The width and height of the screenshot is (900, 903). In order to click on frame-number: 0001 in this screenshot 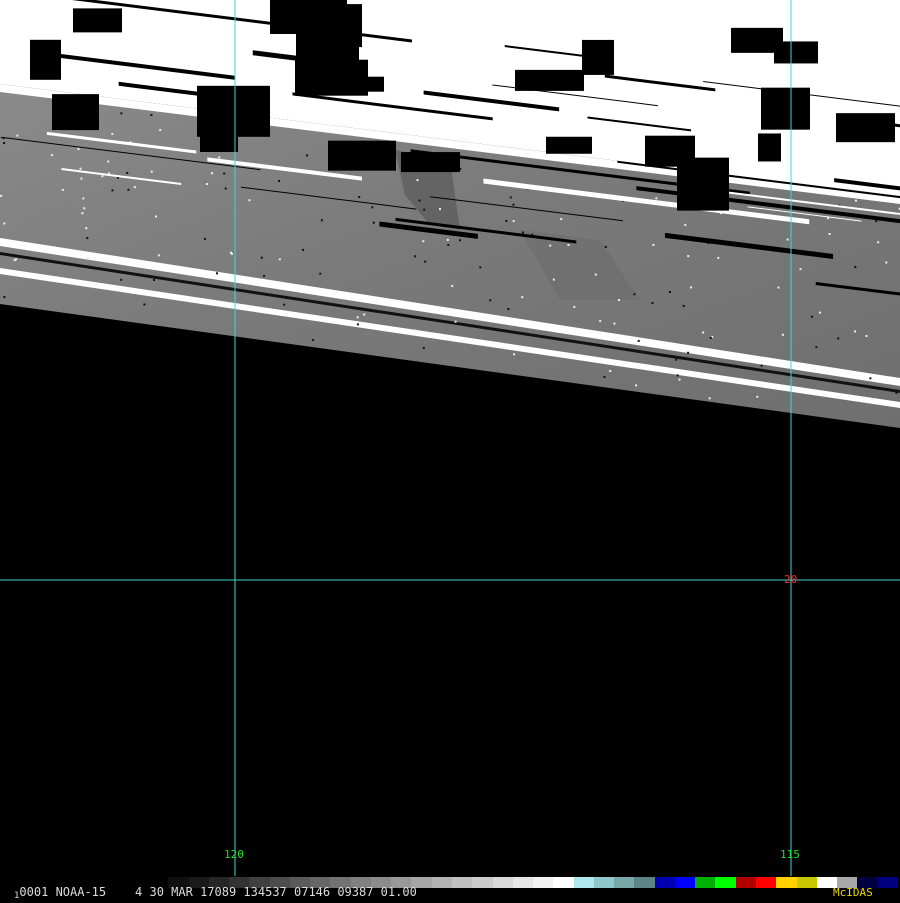, I will do `click(34, 892)`.